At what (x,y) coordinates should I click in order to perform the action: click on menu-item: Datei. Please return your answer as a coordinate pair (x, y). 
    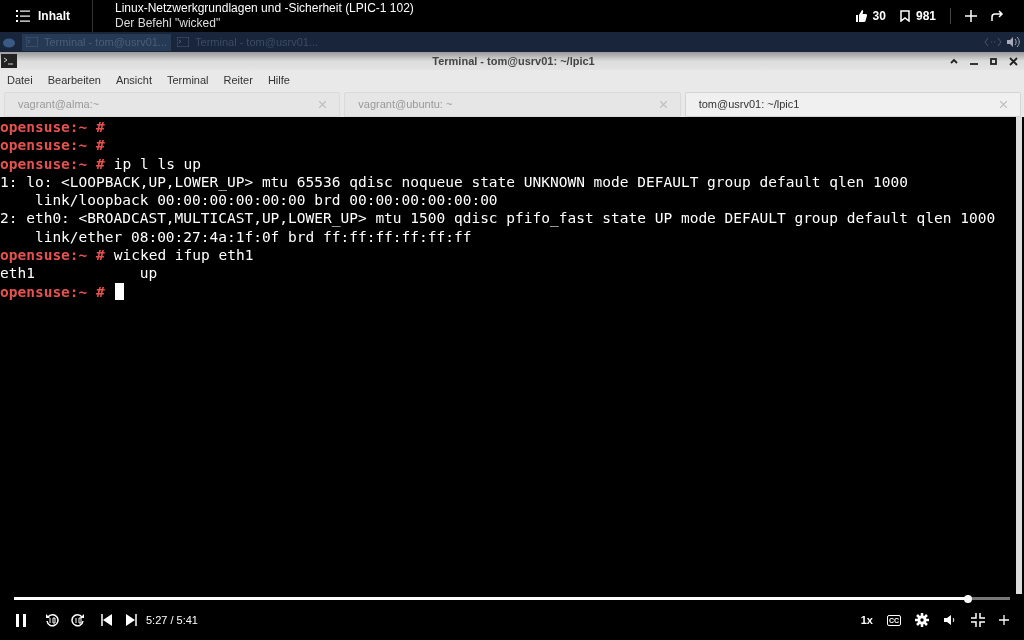
    Looking at the image, I should click on (20, 80).